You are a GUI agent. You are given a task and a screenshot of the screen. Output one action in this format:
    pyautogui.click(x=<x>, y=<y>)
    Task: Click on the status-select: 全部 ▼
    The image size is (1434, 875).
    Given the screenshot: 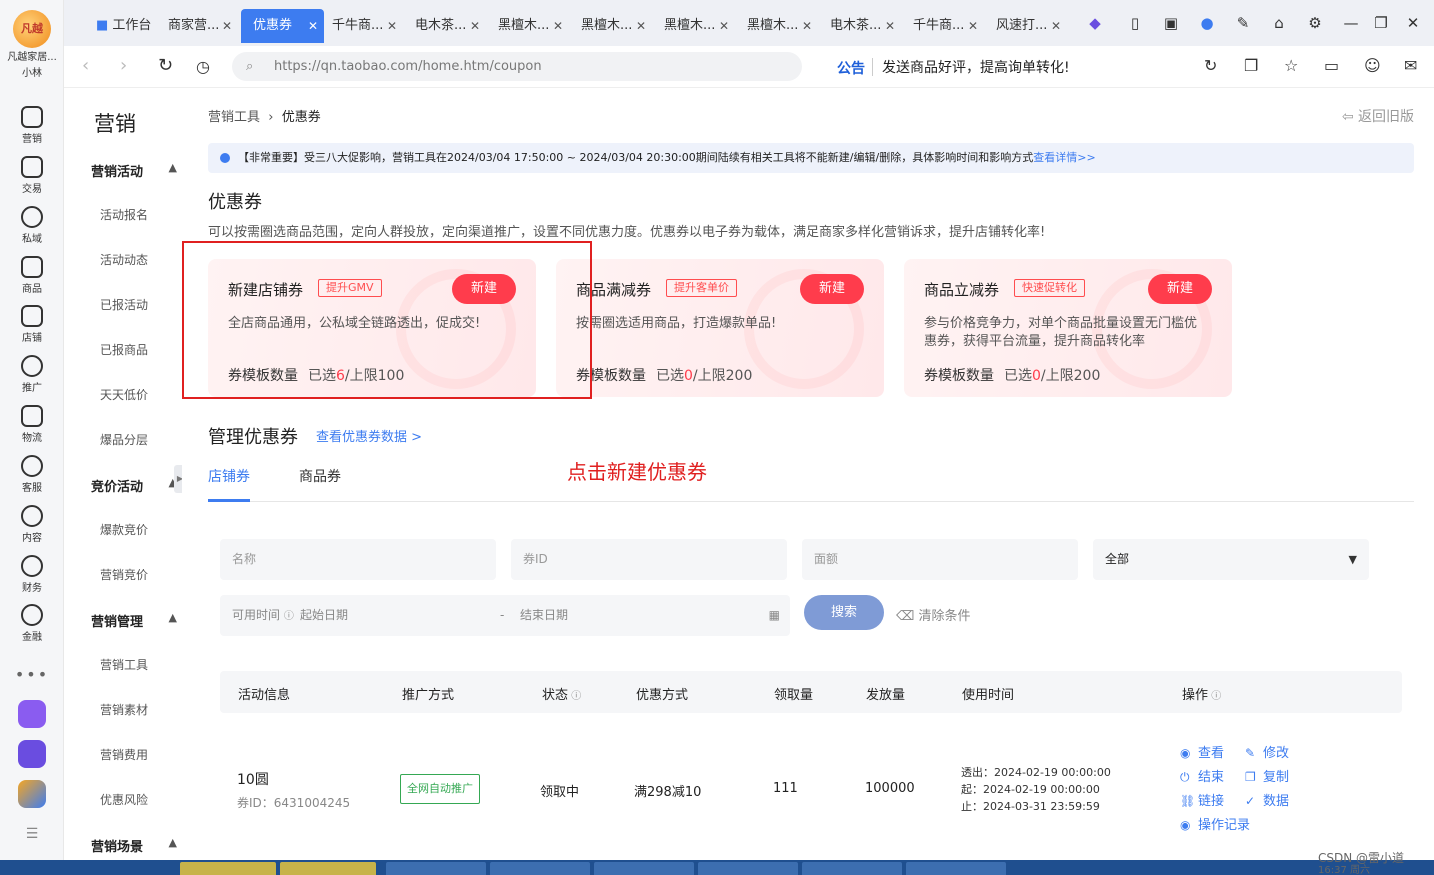 What is the action you would take?
    pyautogui.click(x=1231, y=559)
    